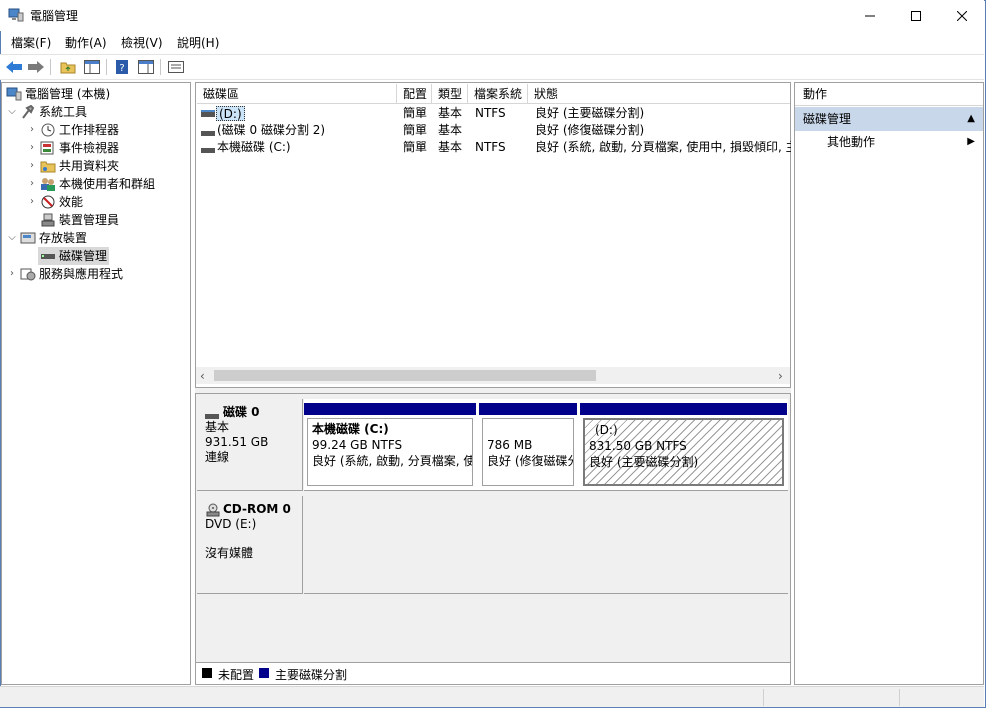  What do you see at coordinates (528, 429) in the screenshot?
I see `partition-title` at bounding box center [528, 429].